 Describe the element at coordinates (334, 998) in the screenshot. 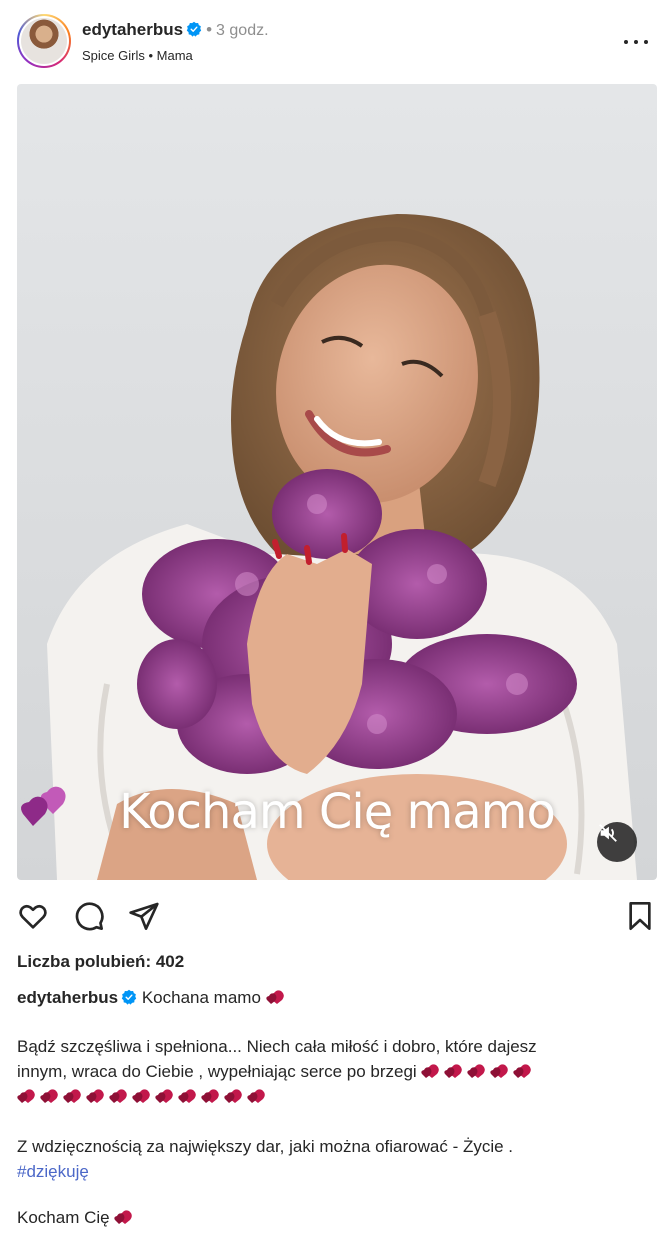

I see `caption-header: edytaherbus Kochana mamo` at that location.